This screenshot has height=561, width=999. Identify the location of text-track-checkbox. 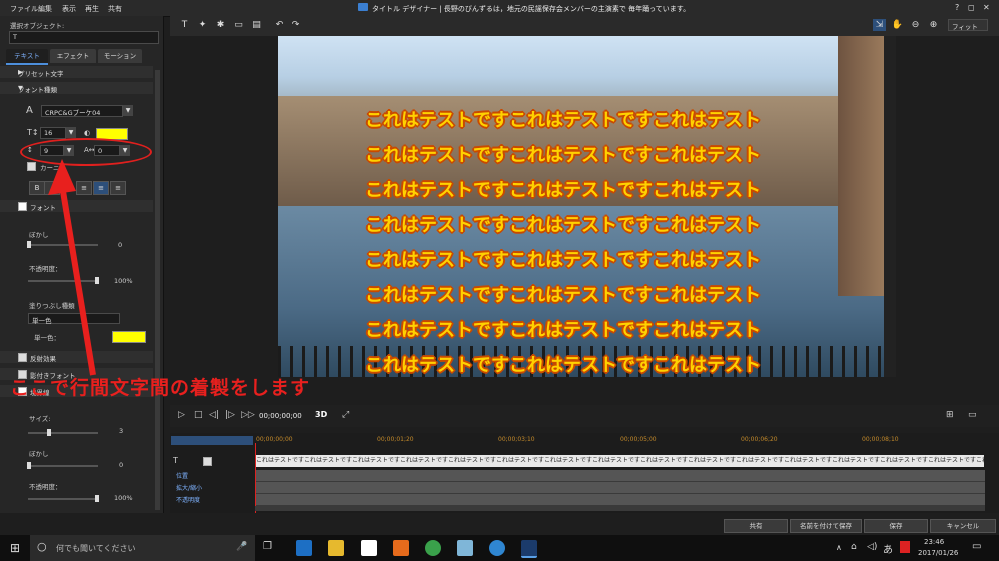
(207, 461).